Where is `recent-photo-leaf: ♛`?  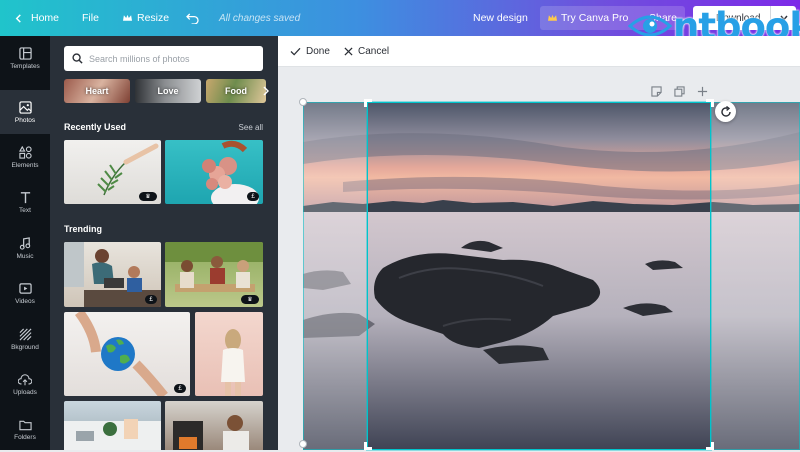 recent-photo-leaf: ♛ is located at coordinates (112, 172).